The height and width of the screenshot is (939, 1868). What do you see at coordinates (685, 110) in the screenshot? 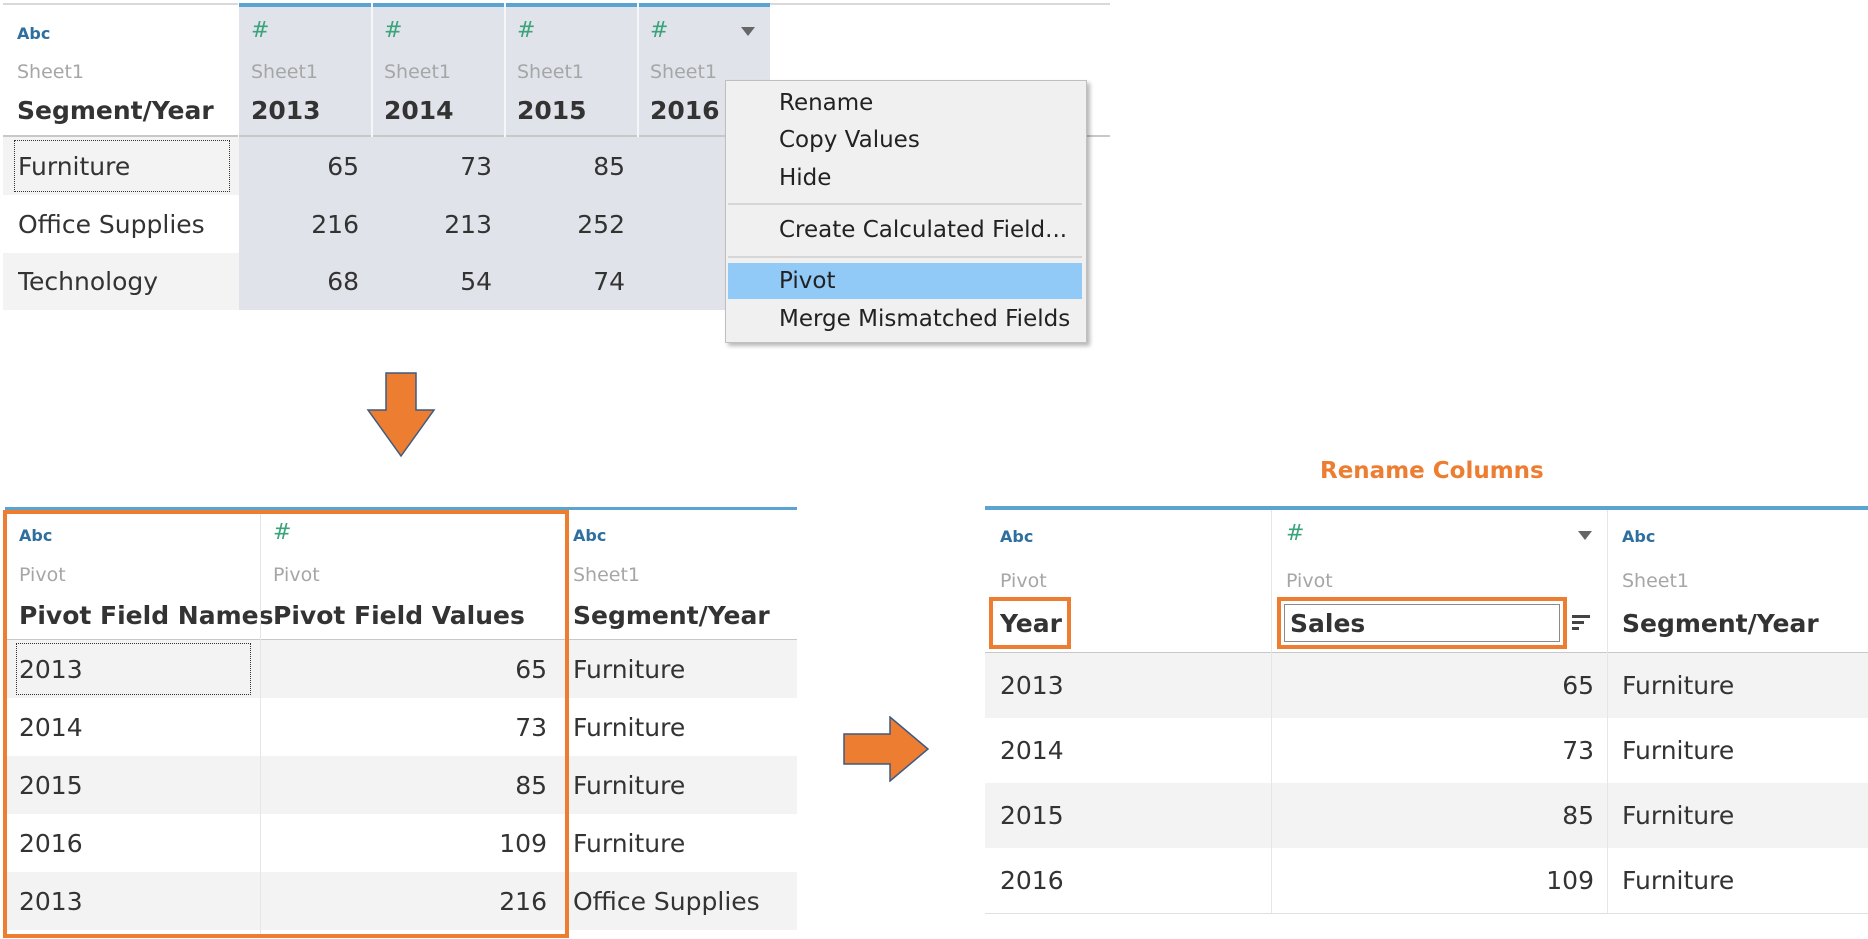
I see `column-name: 2016` at bounding box center [685, 110].